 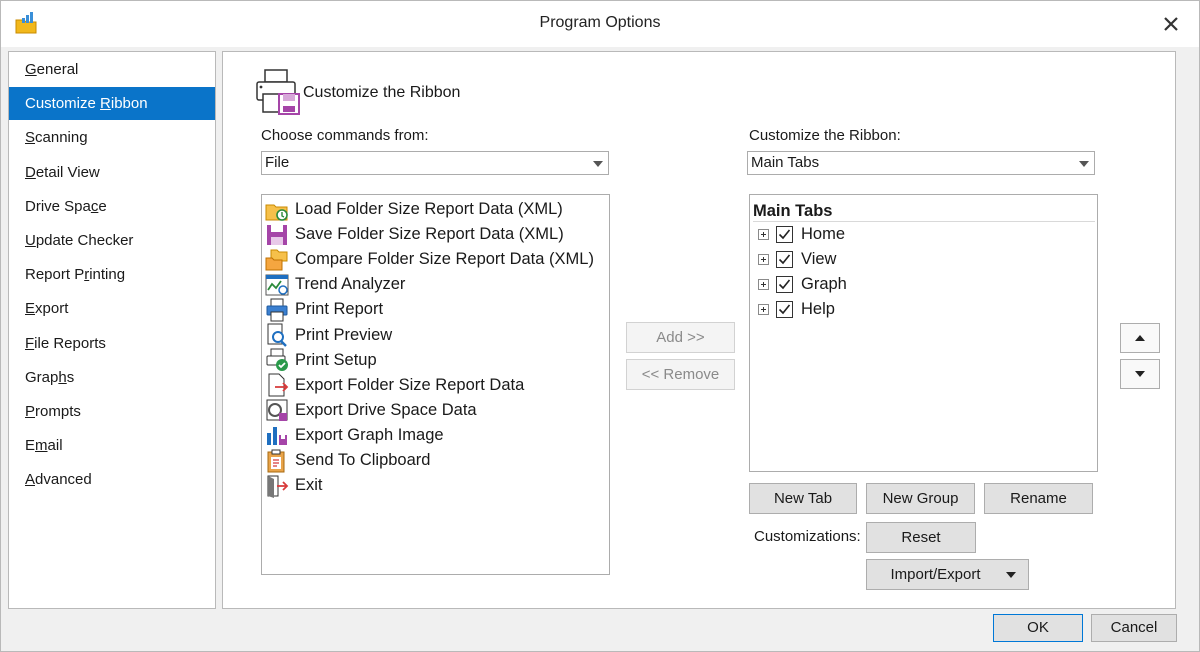 What do you see at coordinates (278, 92) in the screenshot?
I see `printer-save-icon` at bounding box center [278, 92].